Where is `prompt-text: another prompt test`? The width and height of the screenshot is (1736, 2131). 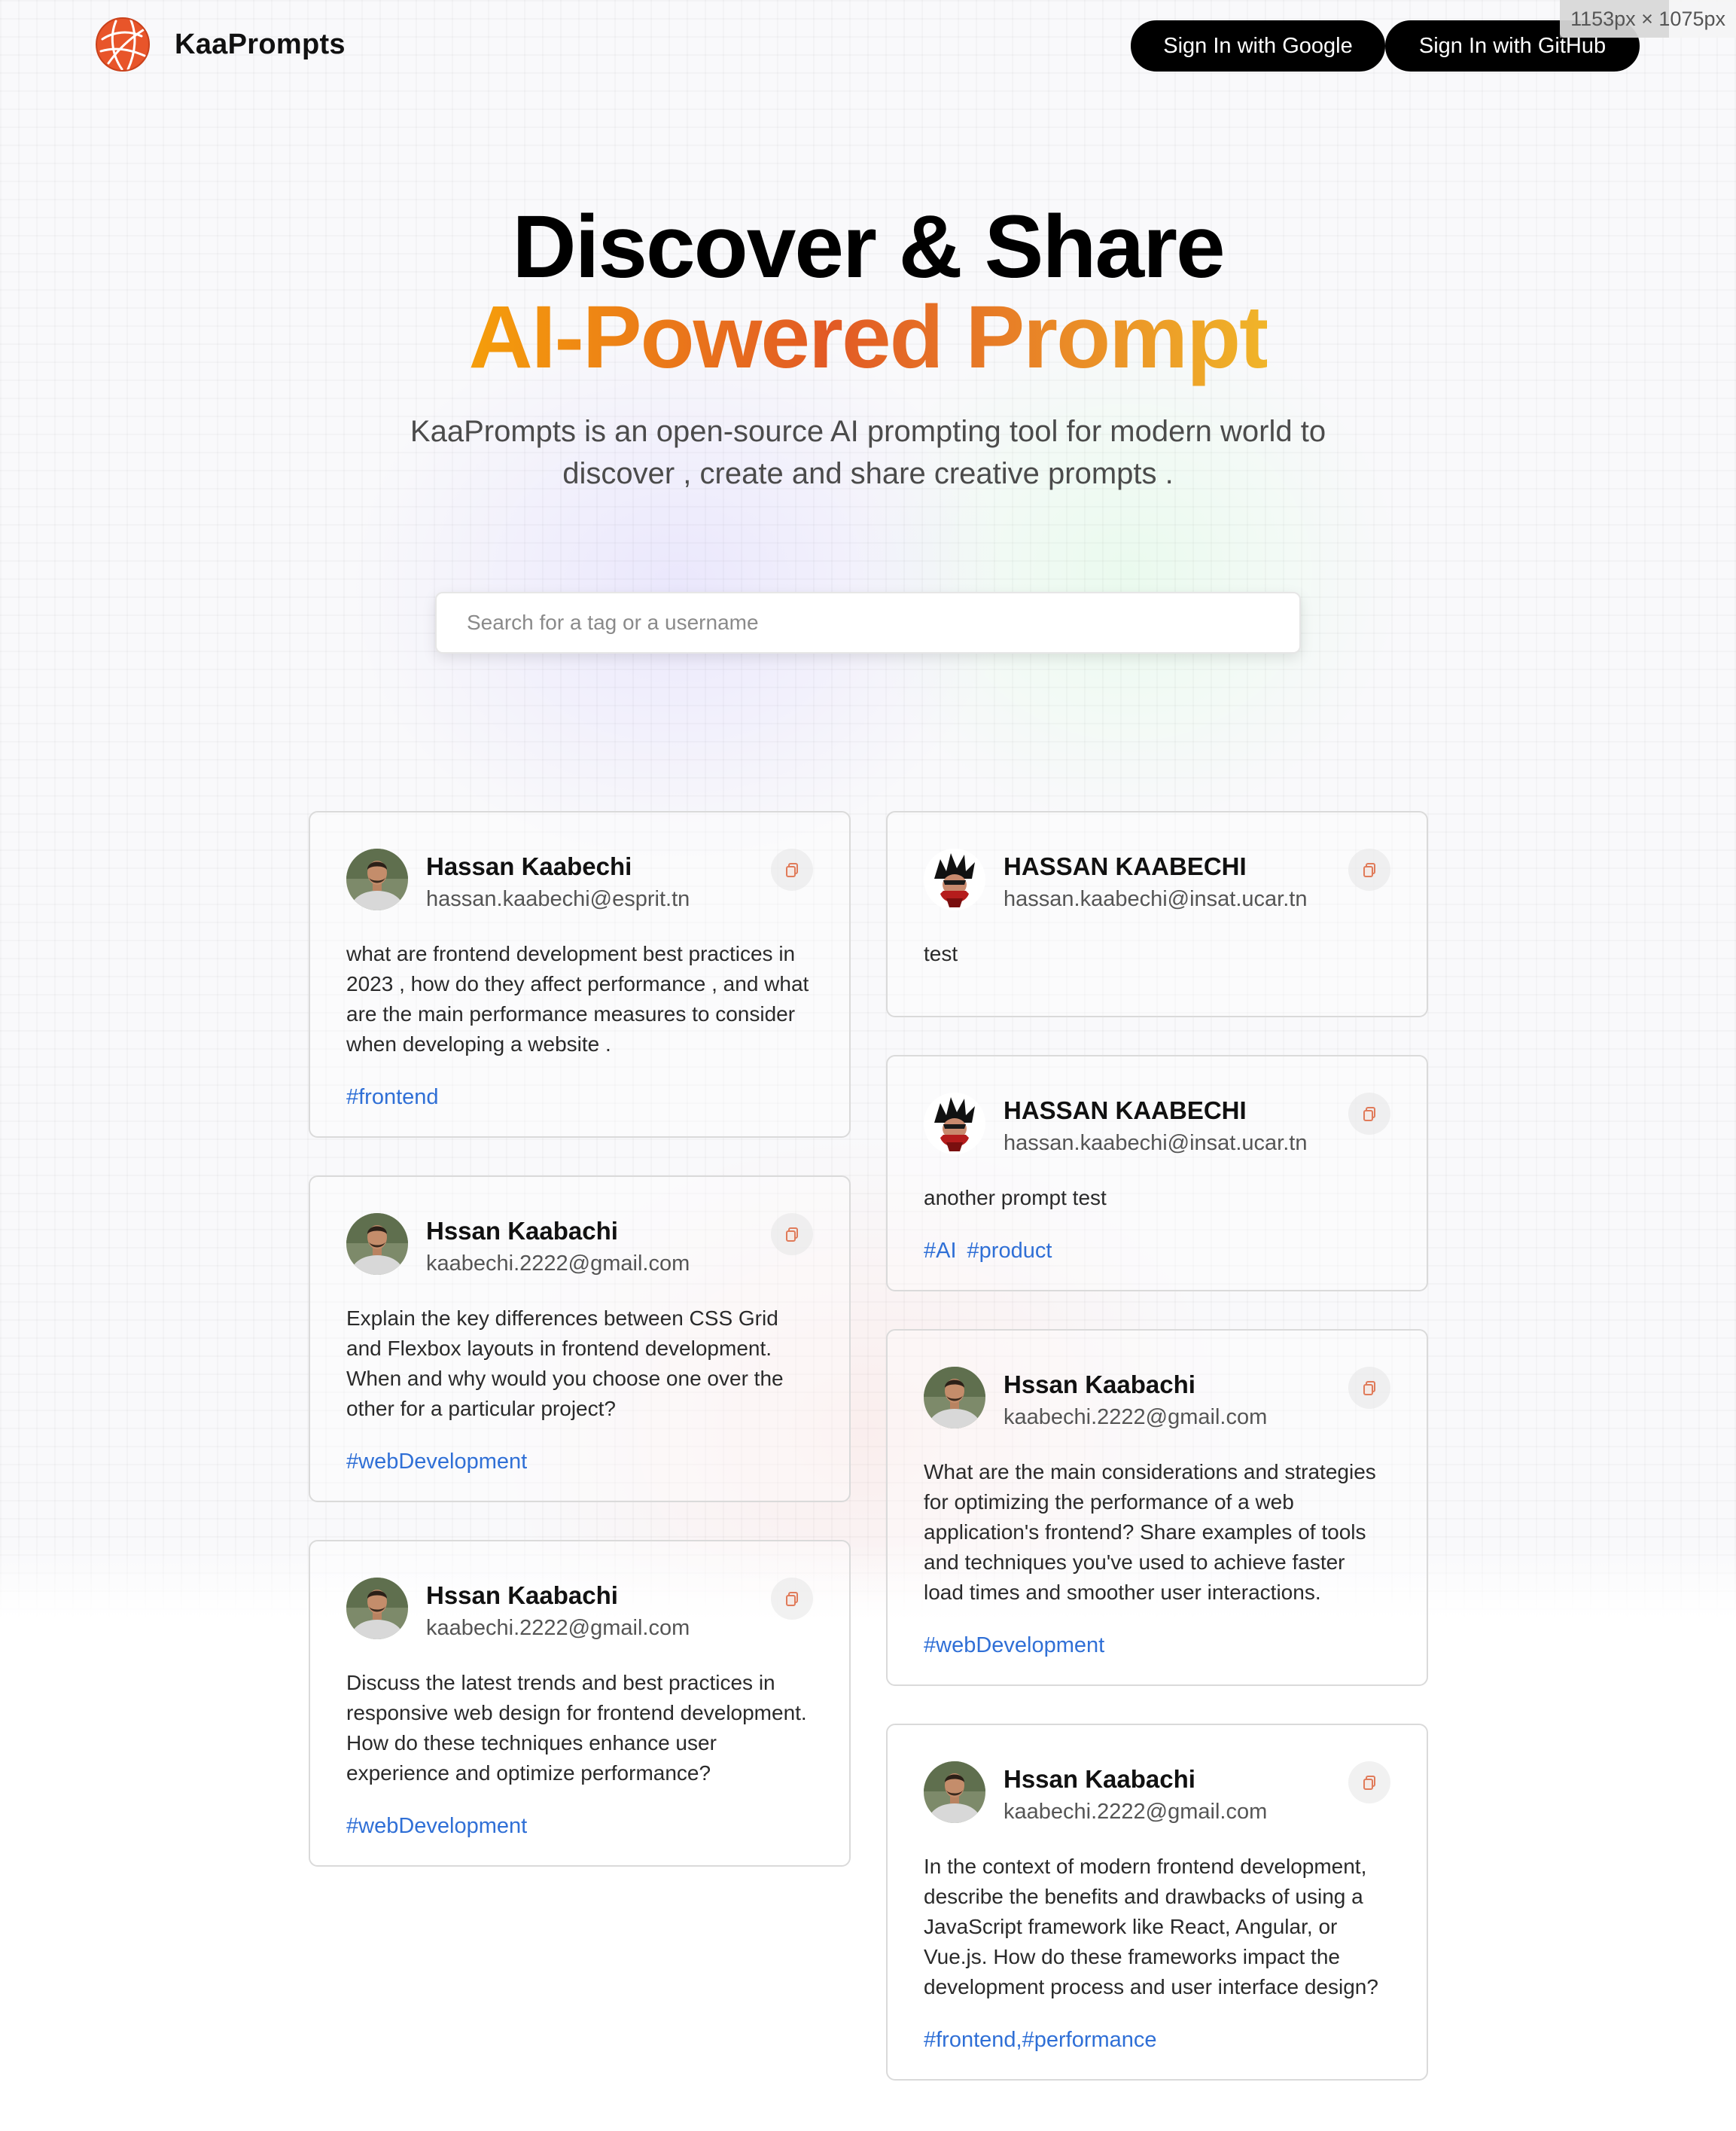
prompt-text: another prompt test is located at coordinates (1015, 1197).